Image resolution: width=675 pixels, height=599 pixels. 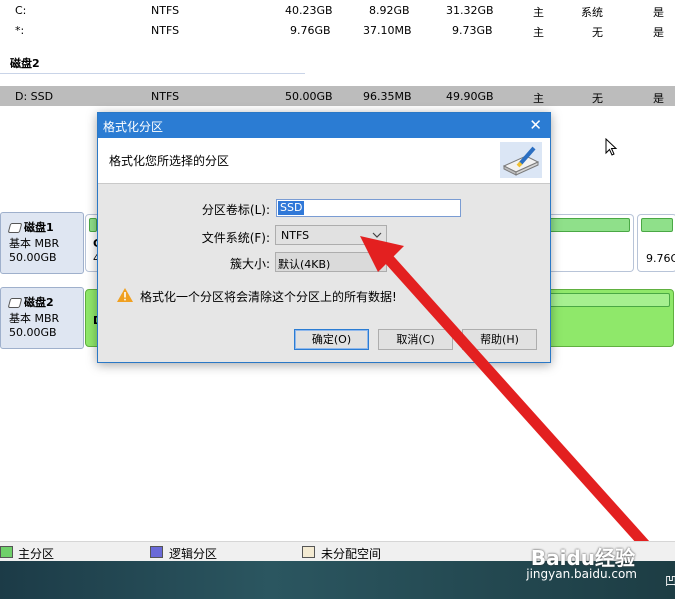 What do you see at coordinates (193, 554) in the screenshot?
I see `legend-logical: 逻辑分区` at bounding box center [193, 554].